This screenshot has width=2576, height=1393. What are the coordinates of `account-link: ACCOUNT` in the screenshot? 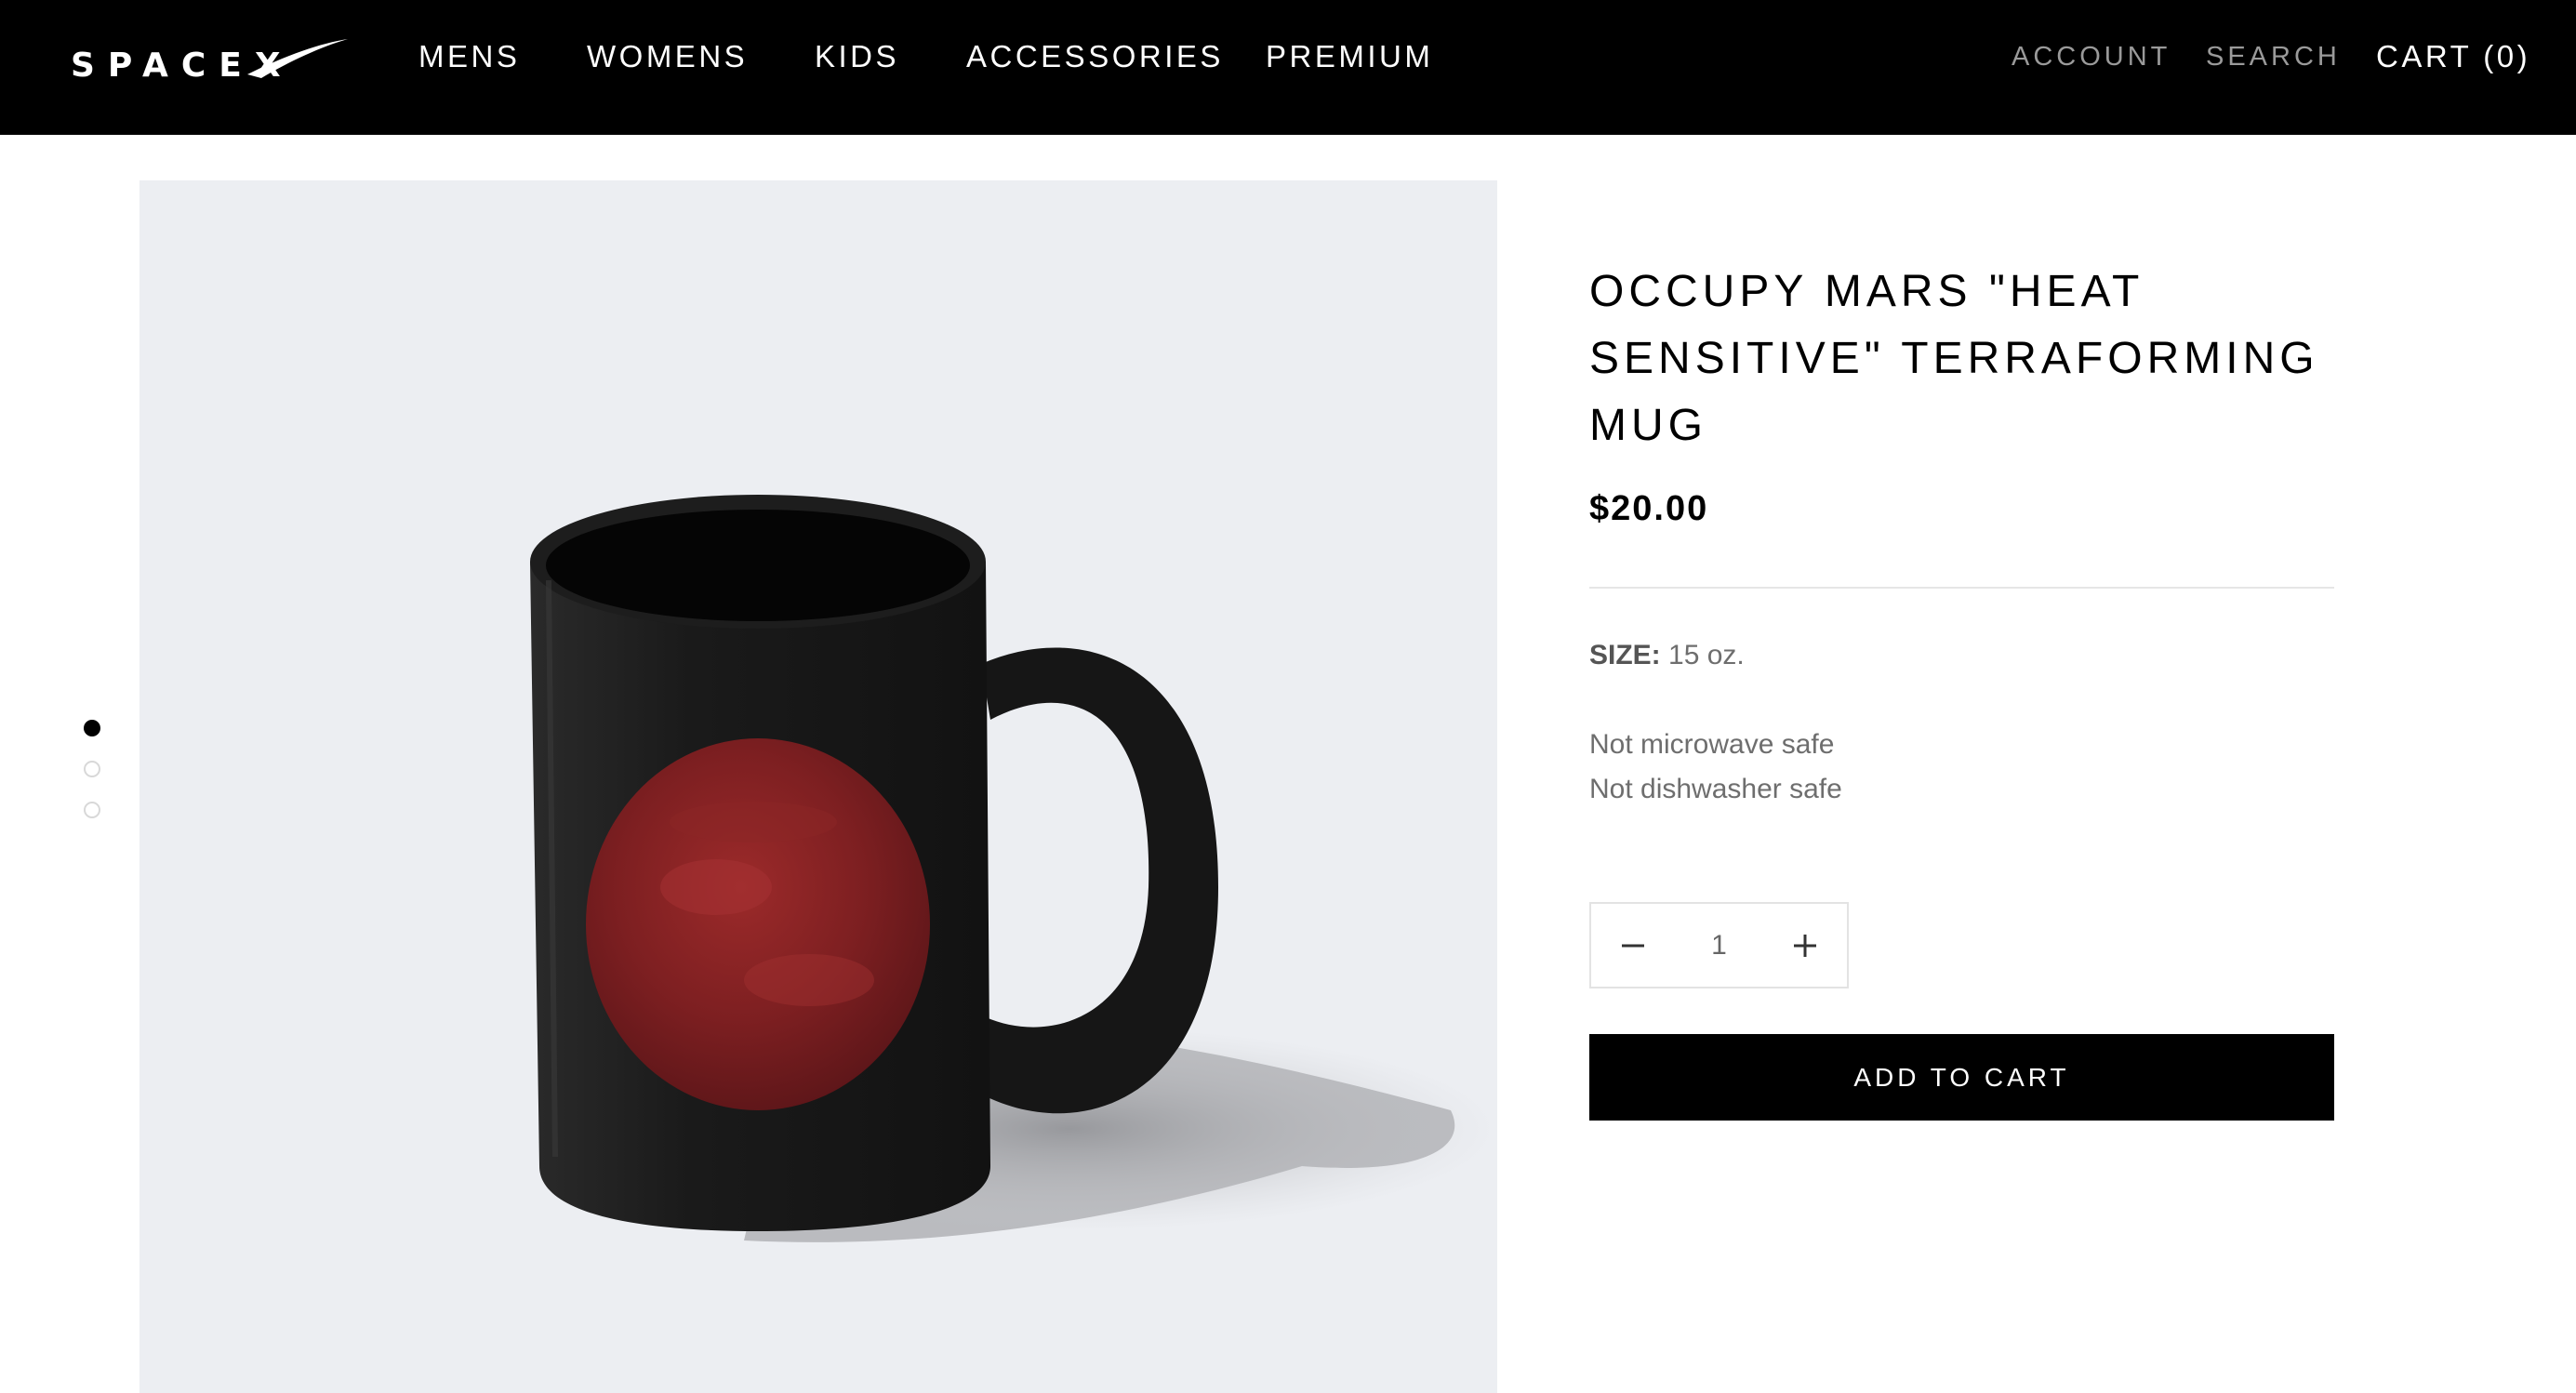 It's located at (2091, 56).